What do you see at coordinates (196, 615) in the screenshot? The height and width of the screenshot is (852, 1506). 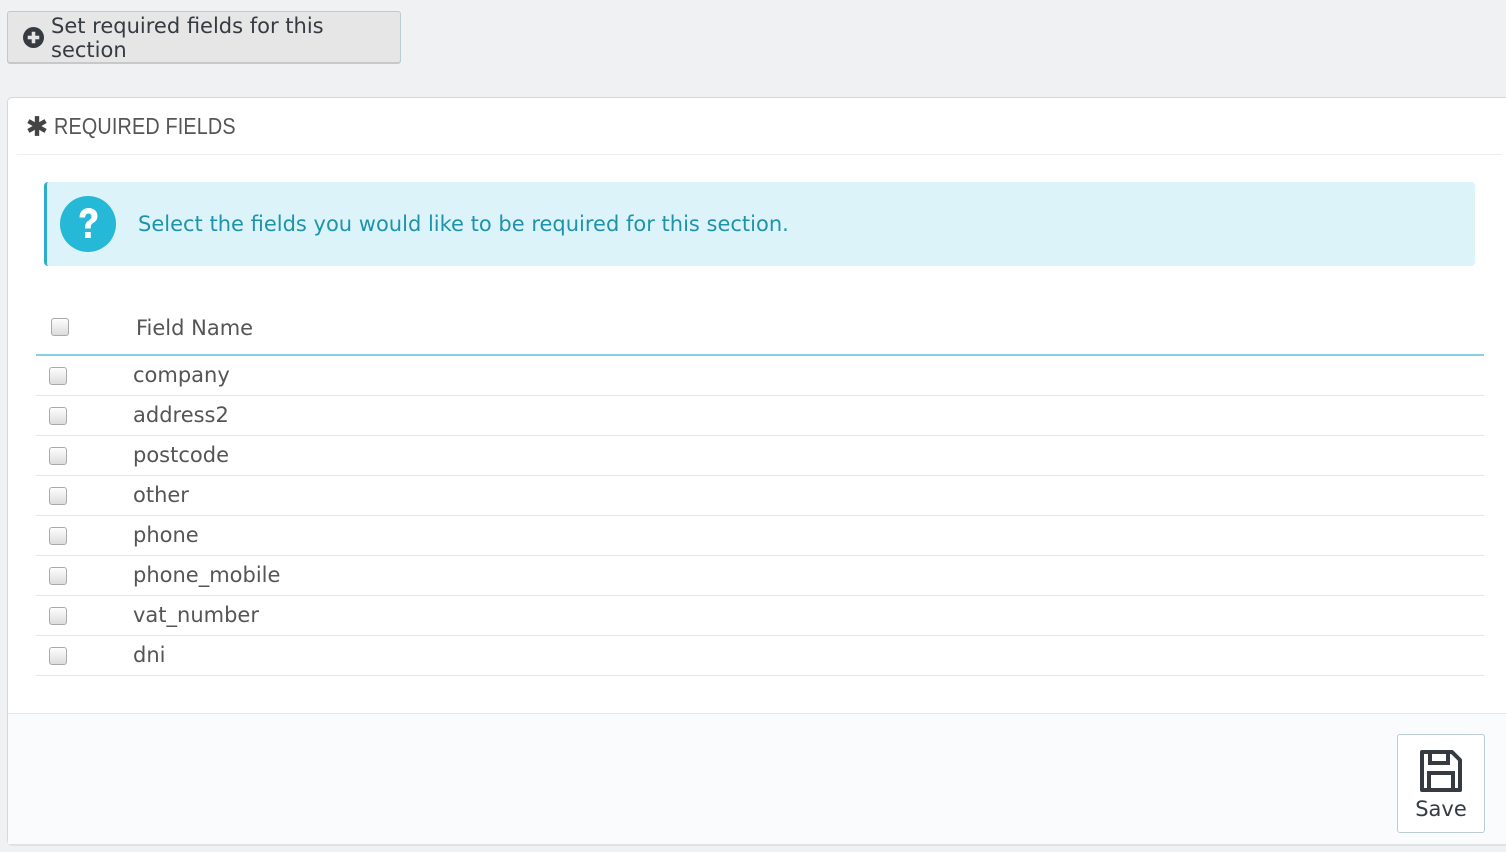 I see `field-name: vat_number` at bounding box center [196, 615].